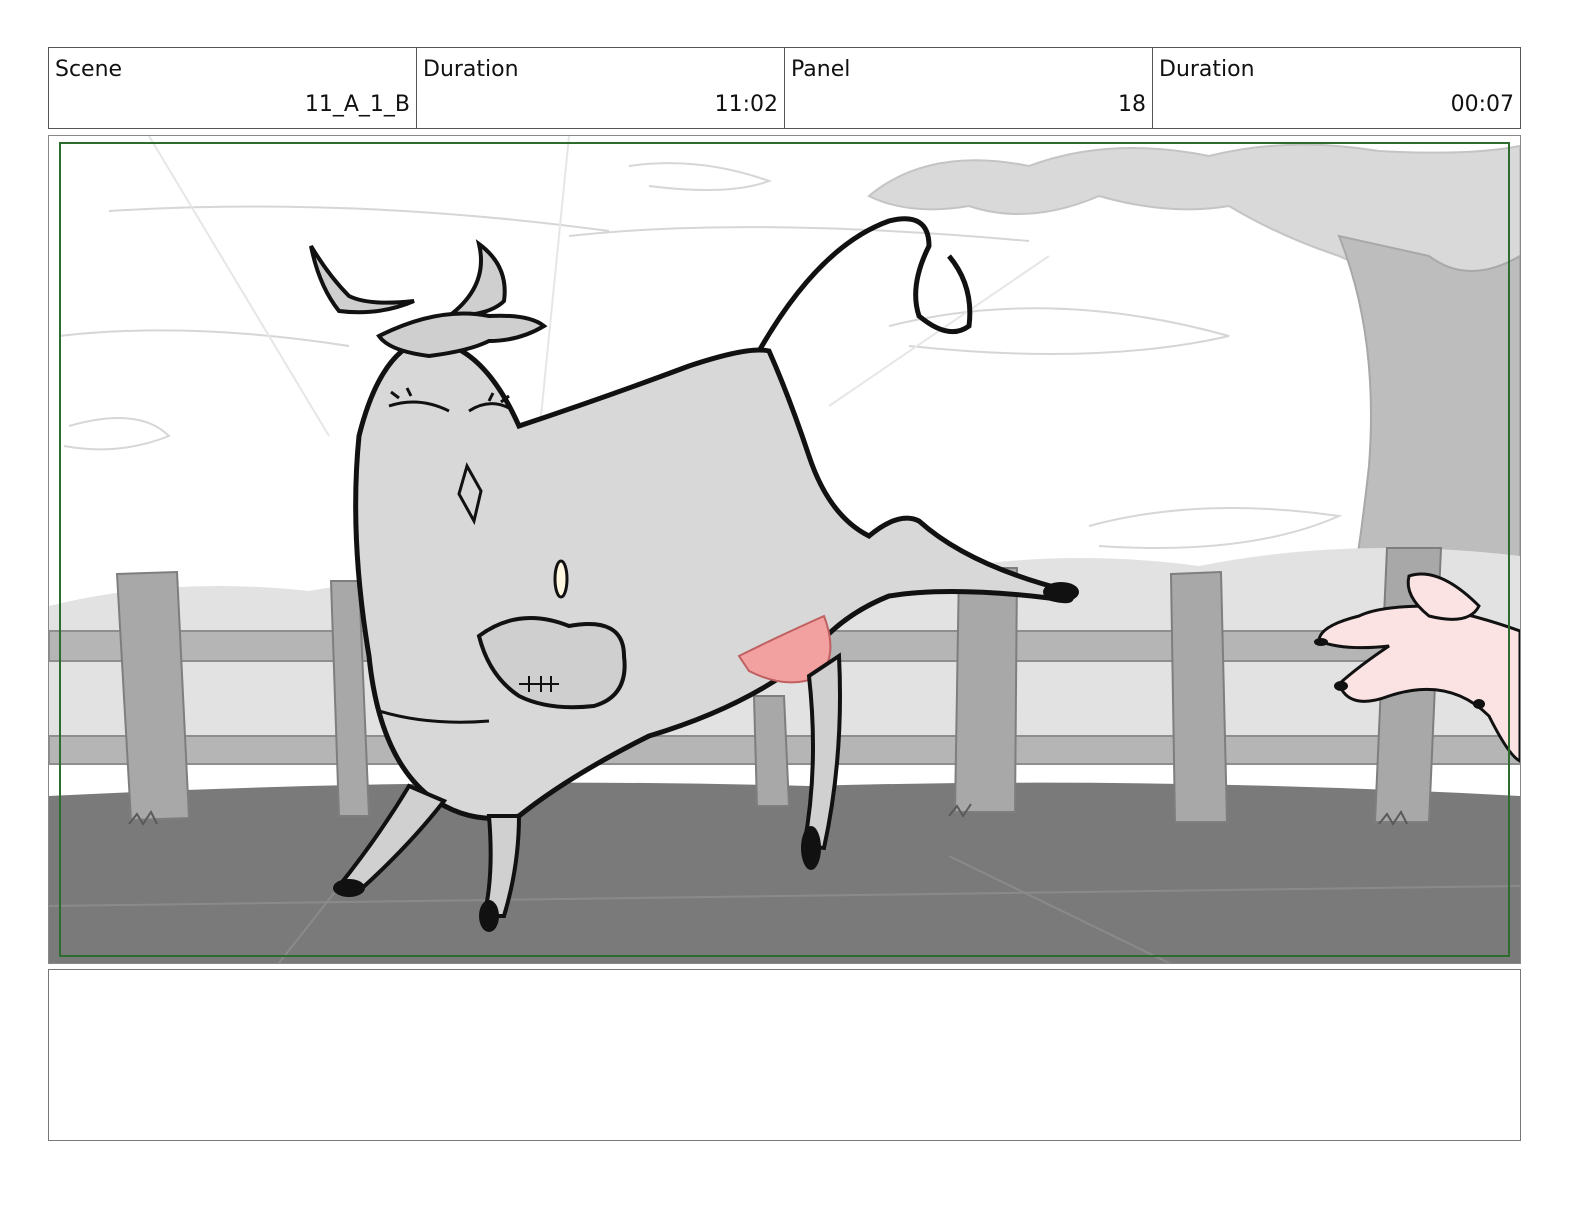 The width and height of the screenshot is (1584, 1224). What do you see at coordinates (784, 872) in the screenshot?
I see `ground` at bounding box center [784, 872].